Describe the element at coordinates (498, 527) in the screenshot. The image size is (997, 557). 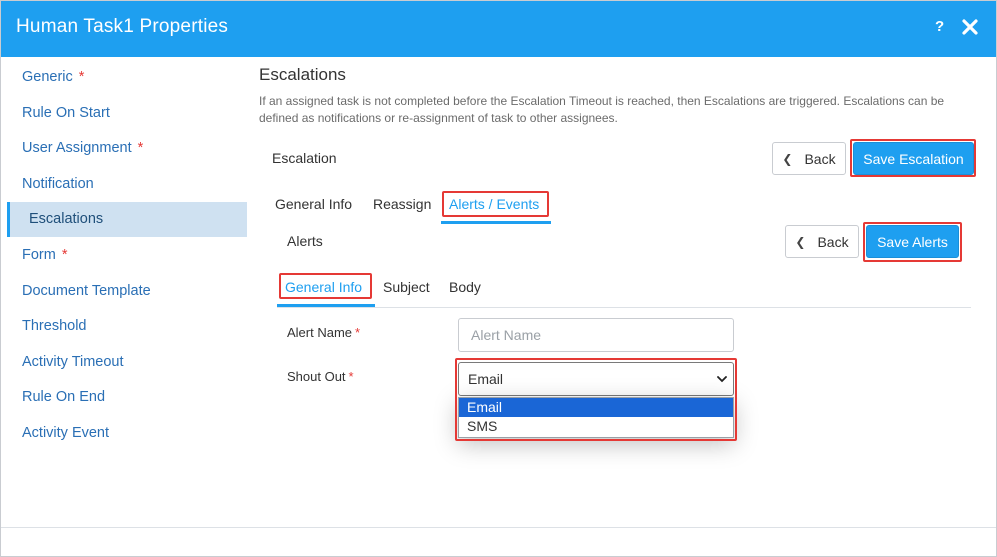
I see `footer-divider` at that location.